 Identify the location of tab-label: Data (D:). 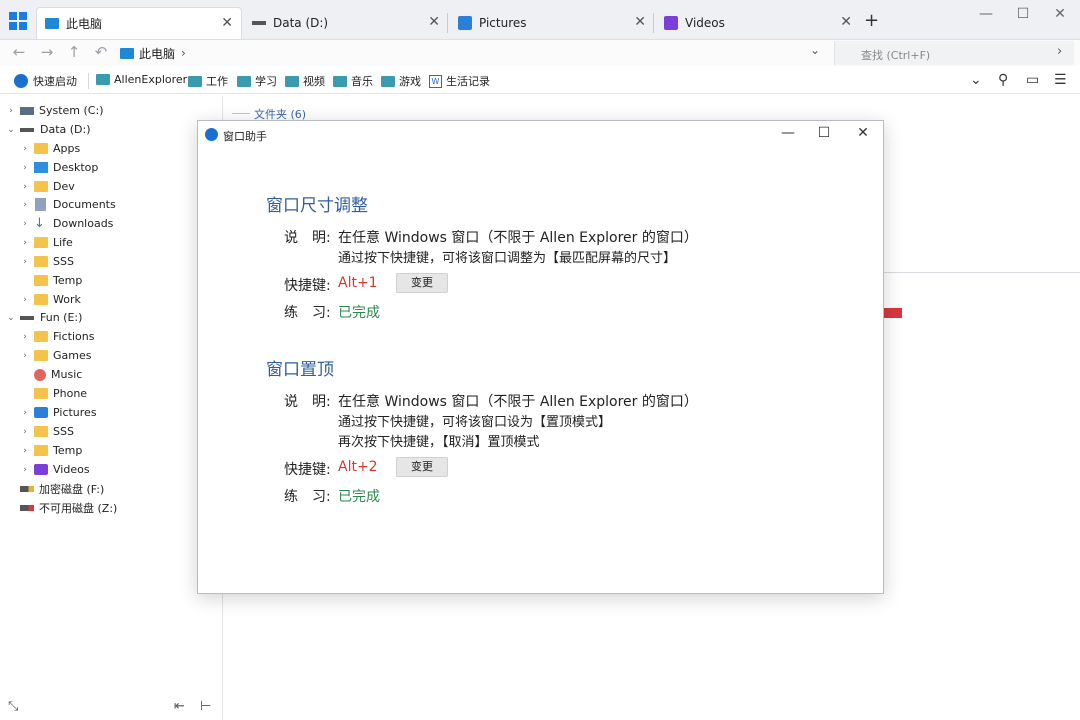
(301, 23).